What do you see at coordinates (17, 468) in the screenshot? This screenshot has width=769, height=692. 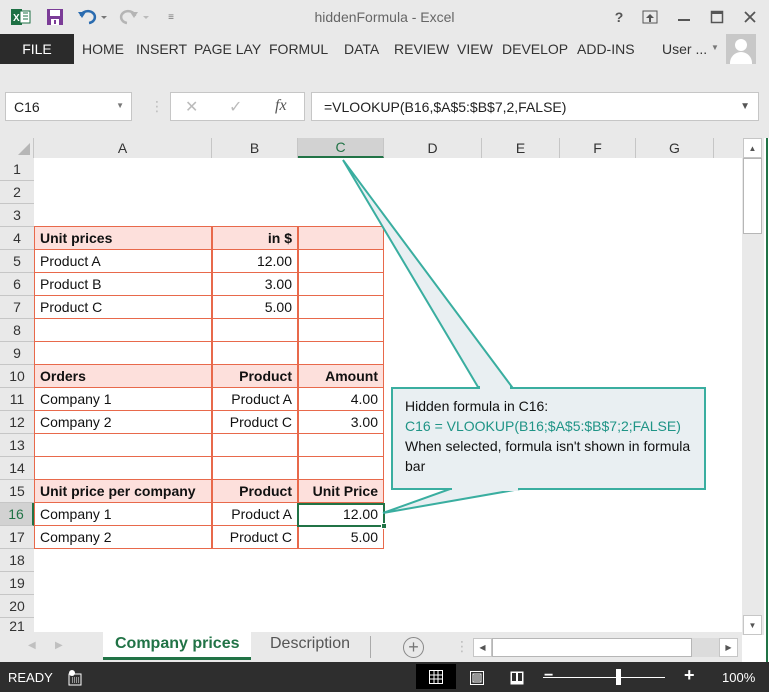 I see `row-header-14: 14` at bounding box center [17, 468].